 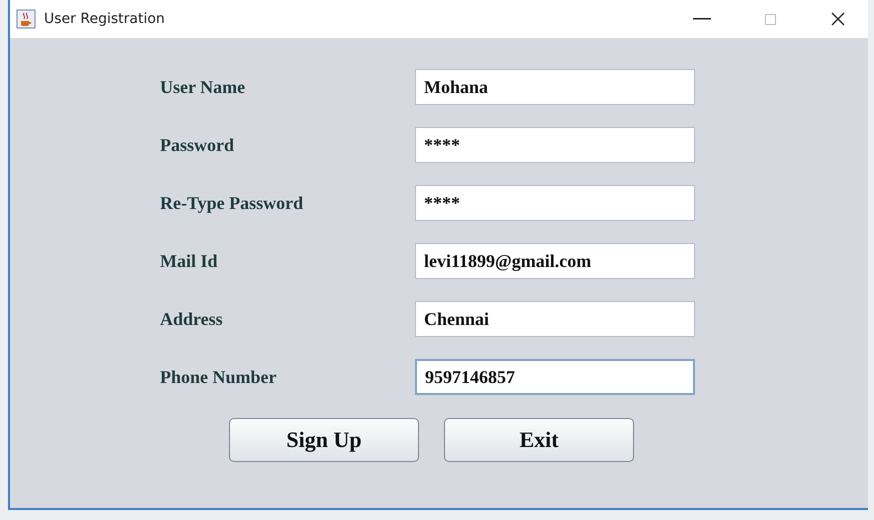 I want to click on text-field: Chennai, so click(x=555, y=319).